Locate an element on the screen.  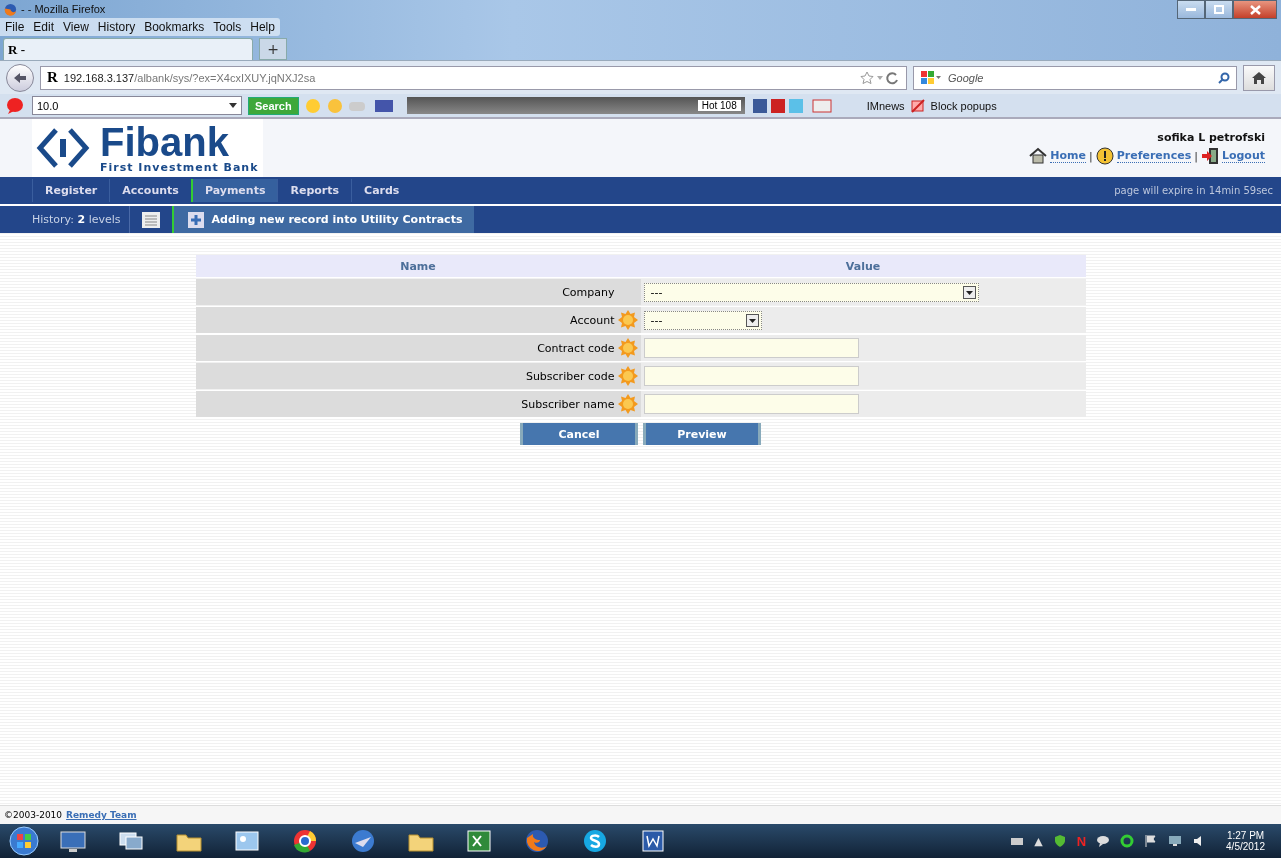
minimize-icon is located at coordinates (1191, 9).